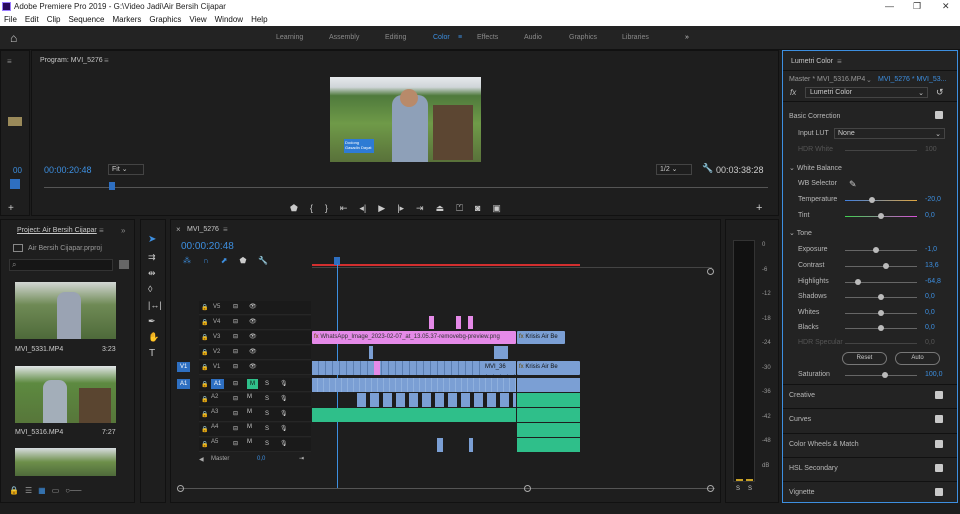 The width and height of the screenshot is (960, 514). Describe the element at coordinates (203, 229) in the screenshot. I see `timeline-title: MVI_5276` at that location.